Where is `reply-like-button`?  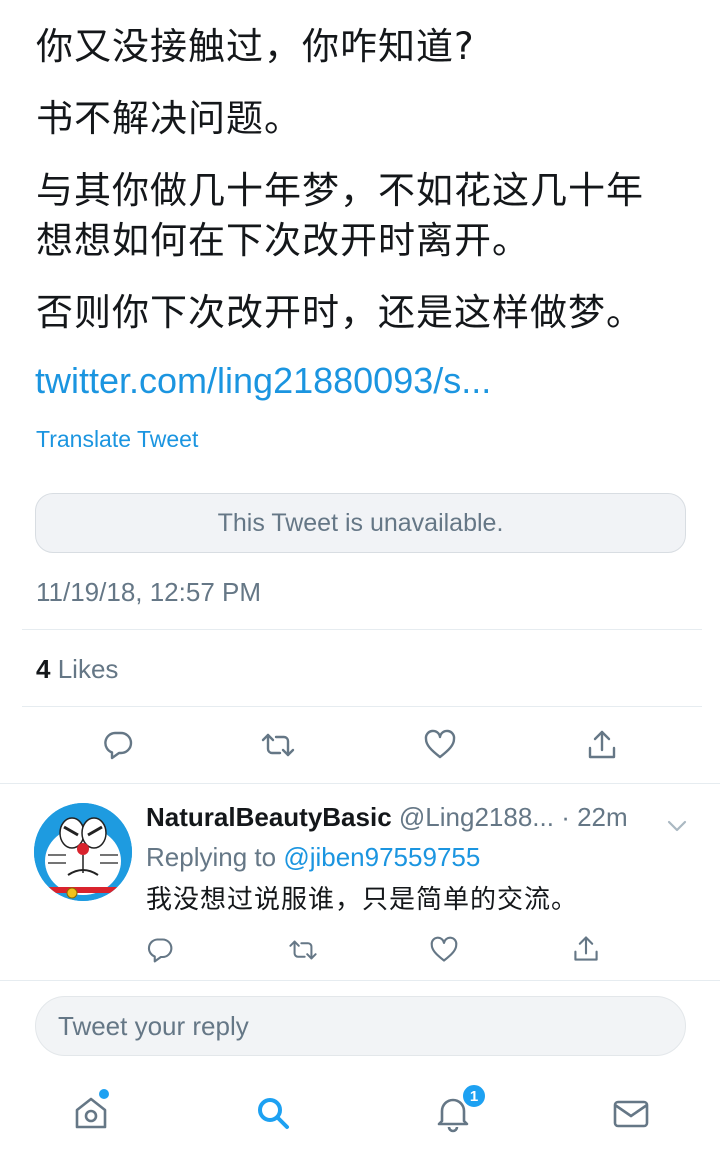 reply-like-button is located at coordinates (444, 950).